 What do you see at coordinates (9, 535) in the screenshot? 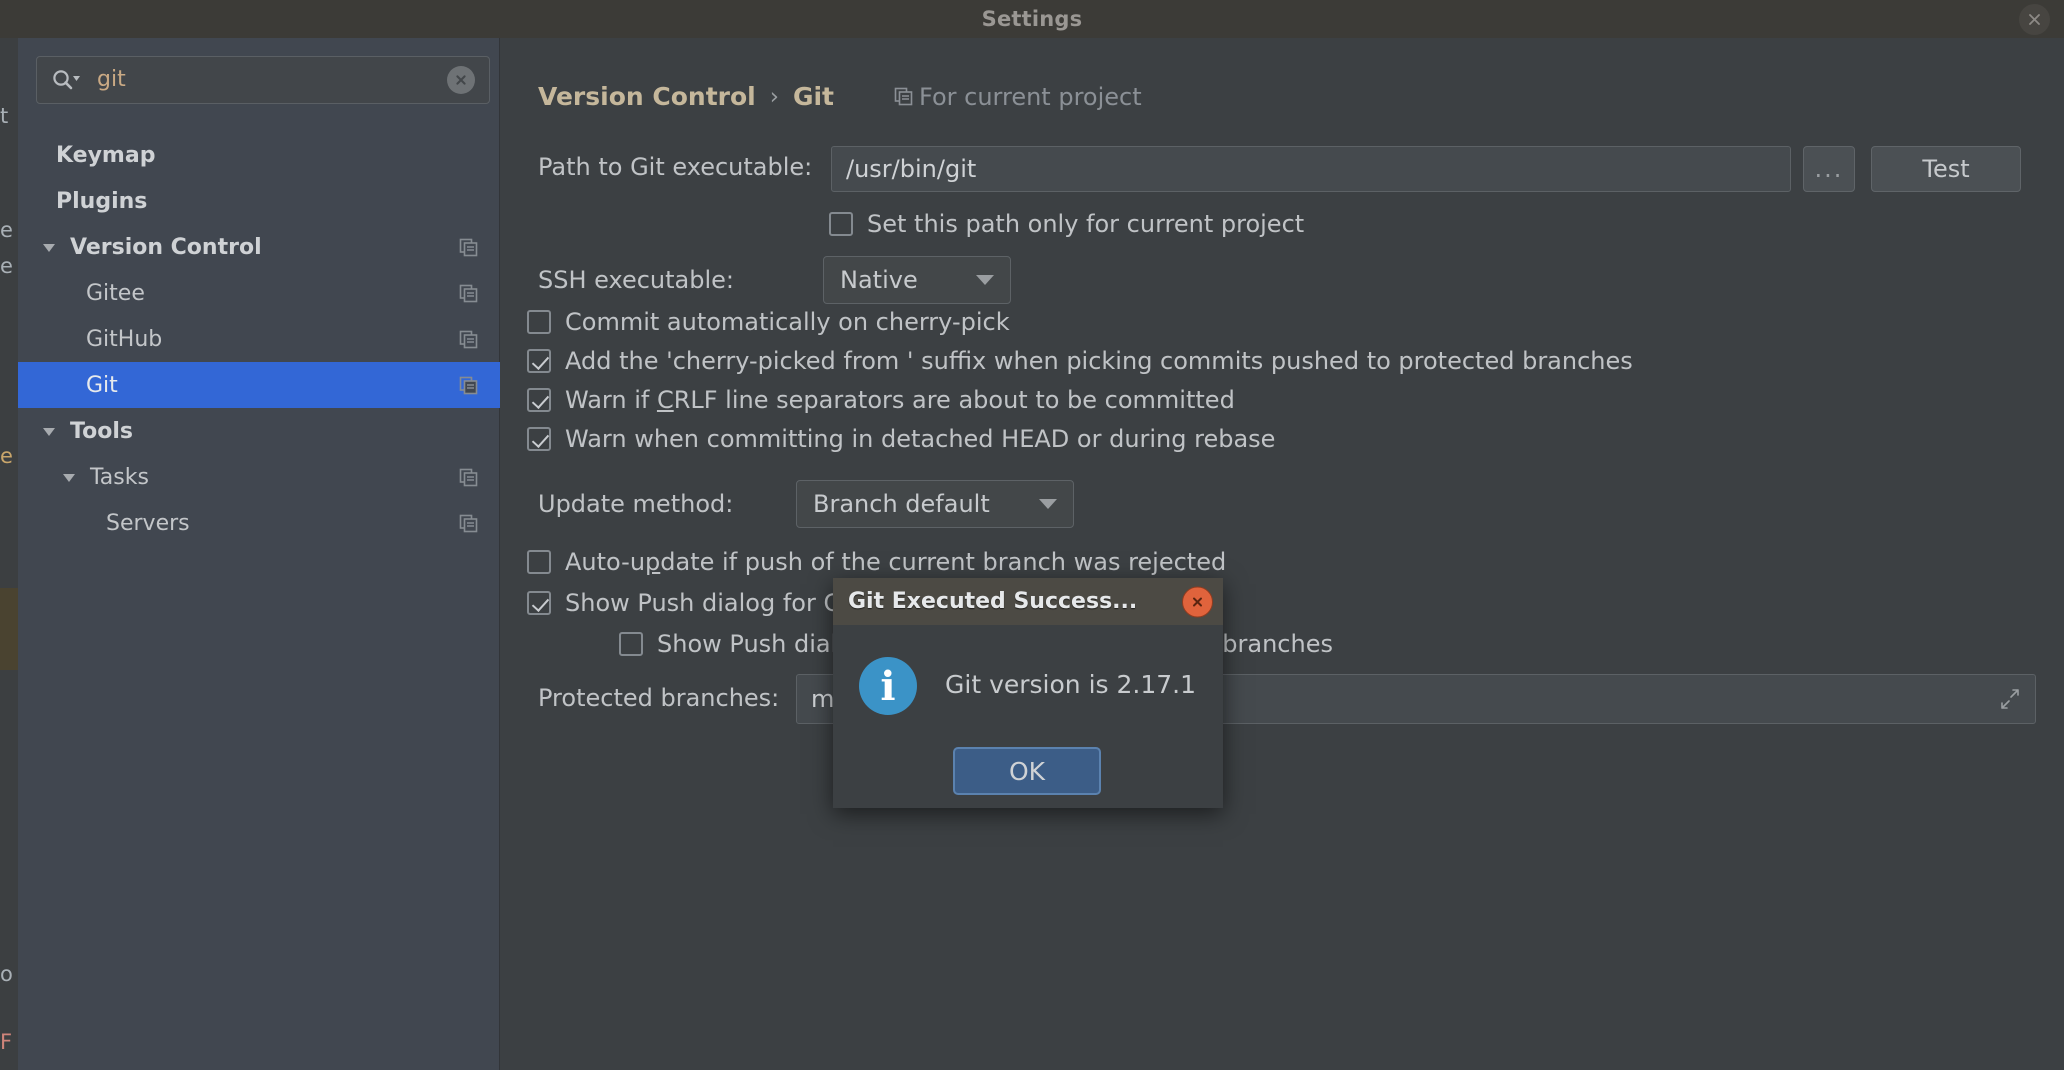
I see `background-window-strip: teeeoF` at bounding box center [9, 535].